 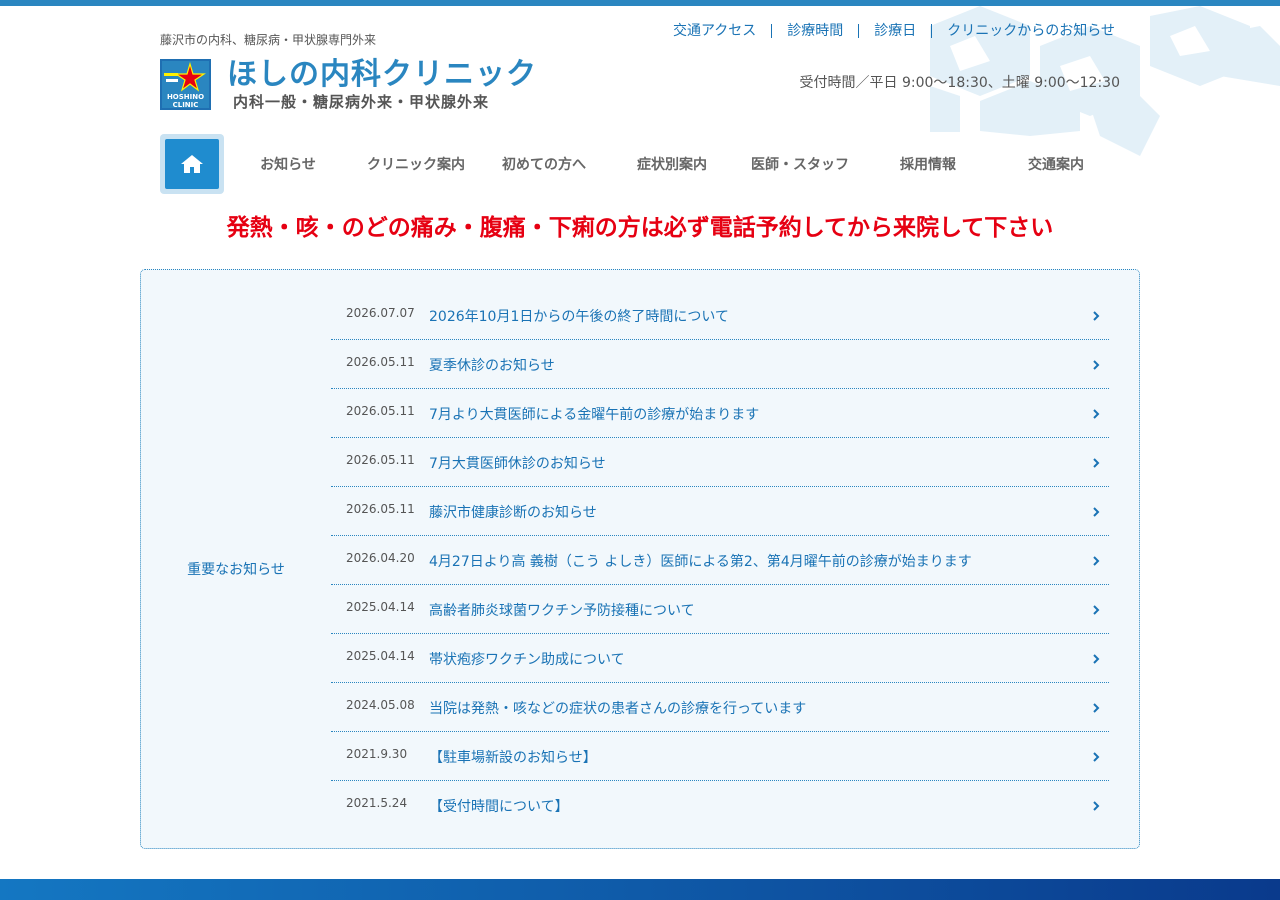 I want to click on clinic-name: ほしの内科クリニック, so click(x=382, y=74).